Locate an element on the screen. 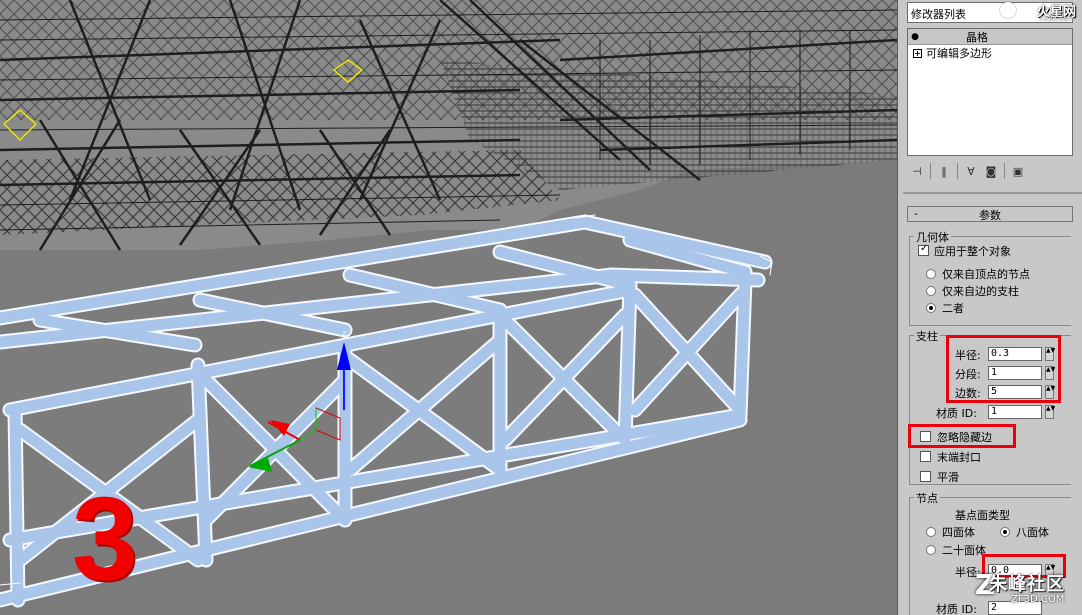 The width and height of the screenshot is (1082, 615). apply-whole-object-checkbox is located at coordinates (923, 249).